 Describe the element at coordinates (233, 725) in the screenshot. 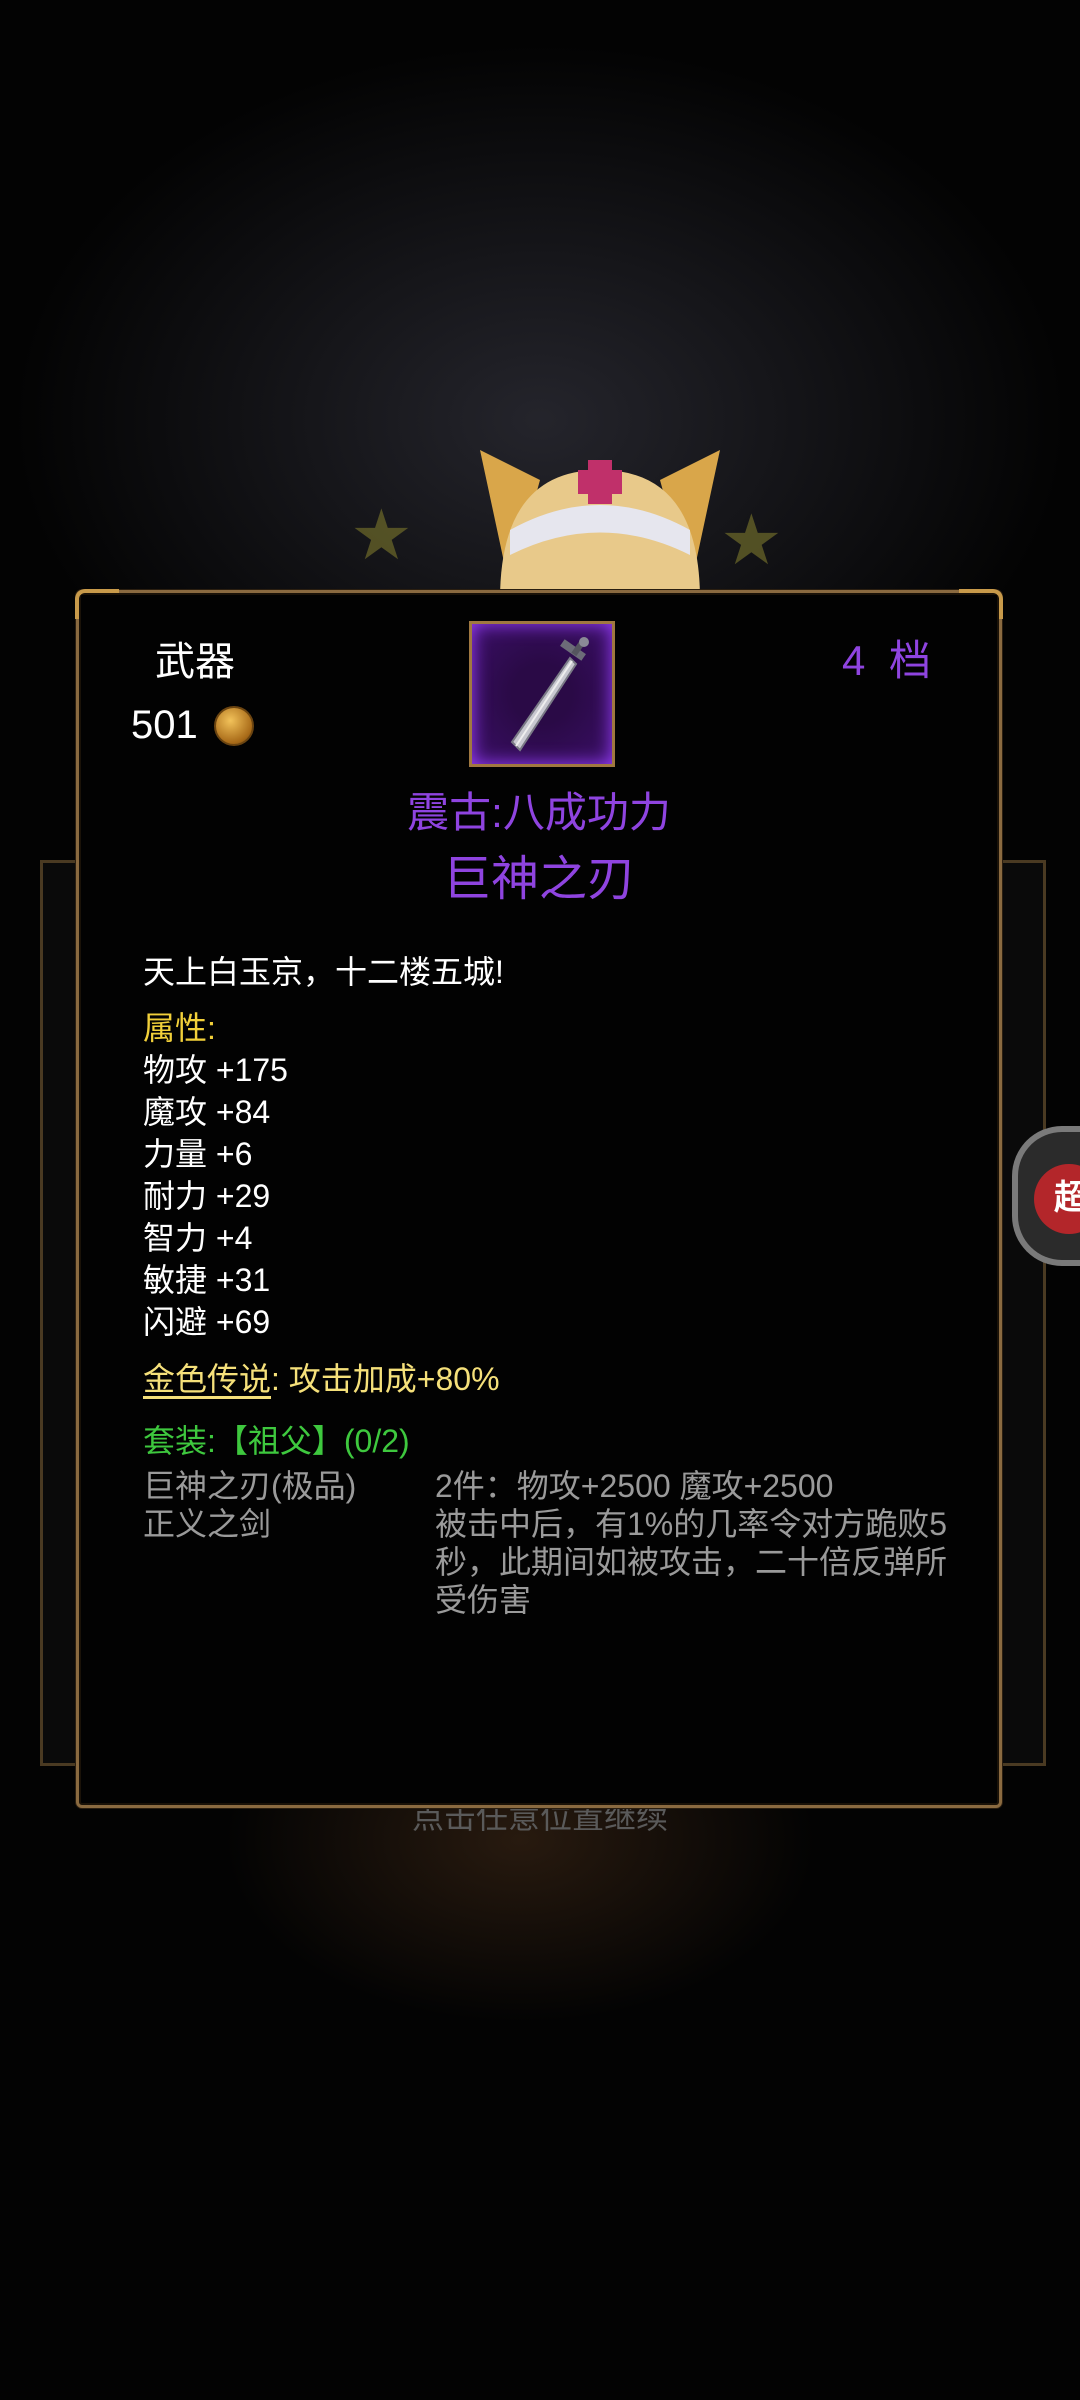

I see `gold-coin-icon` at that location.